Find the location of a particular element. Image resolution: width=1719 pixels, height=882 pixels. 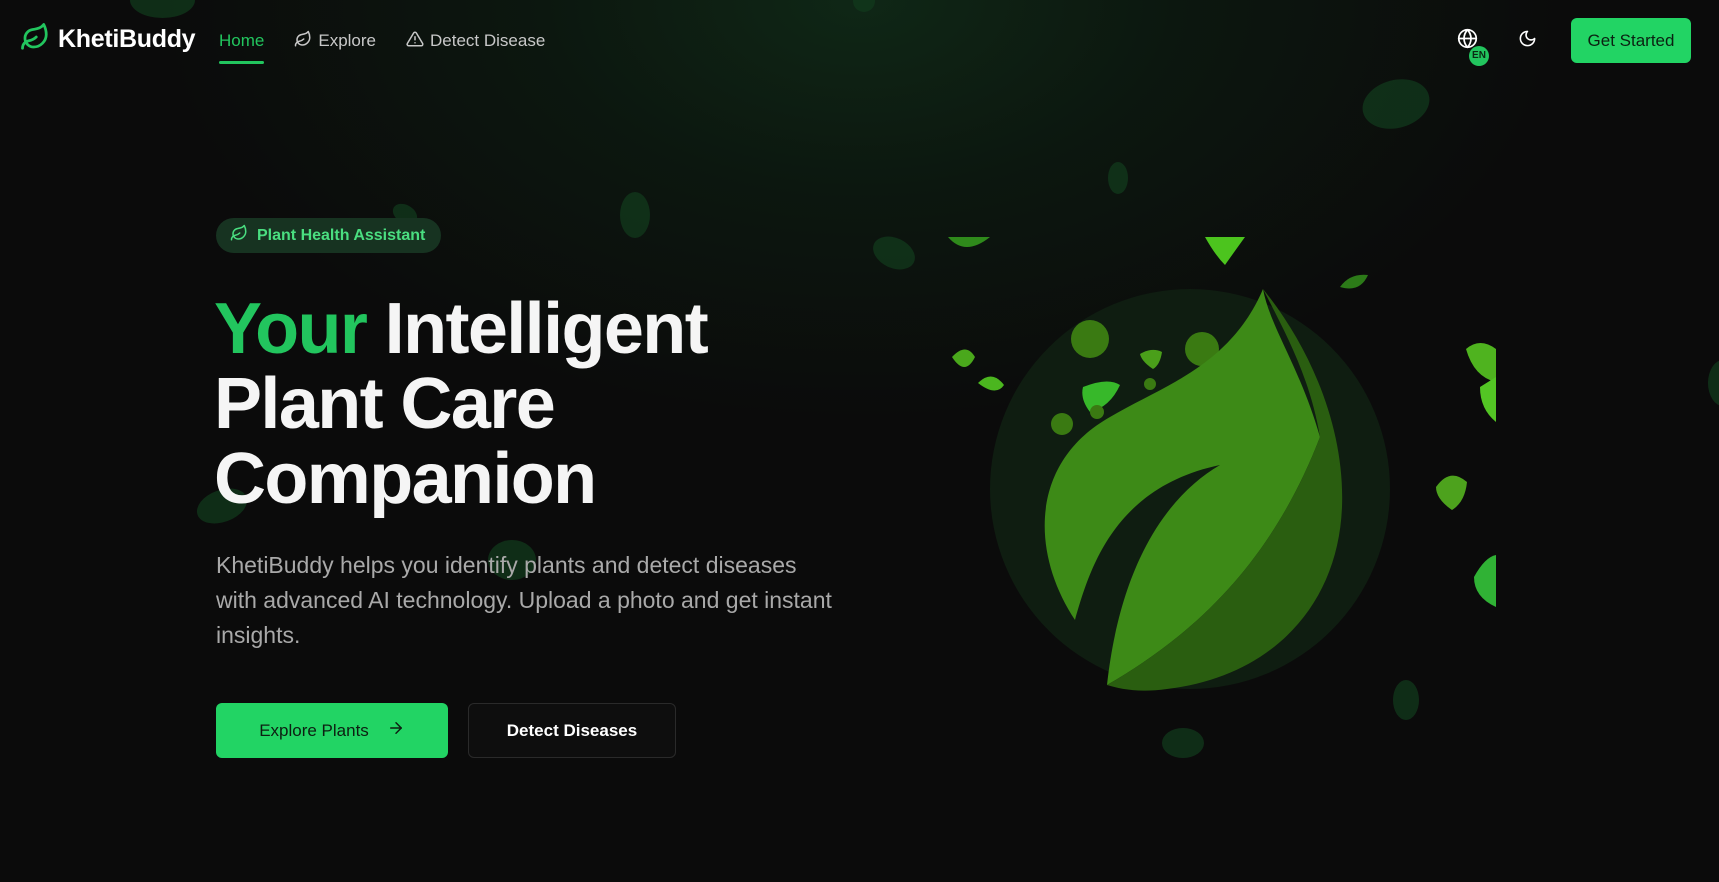

headline-line1: Intelligent is located at coordinates (537, 329).